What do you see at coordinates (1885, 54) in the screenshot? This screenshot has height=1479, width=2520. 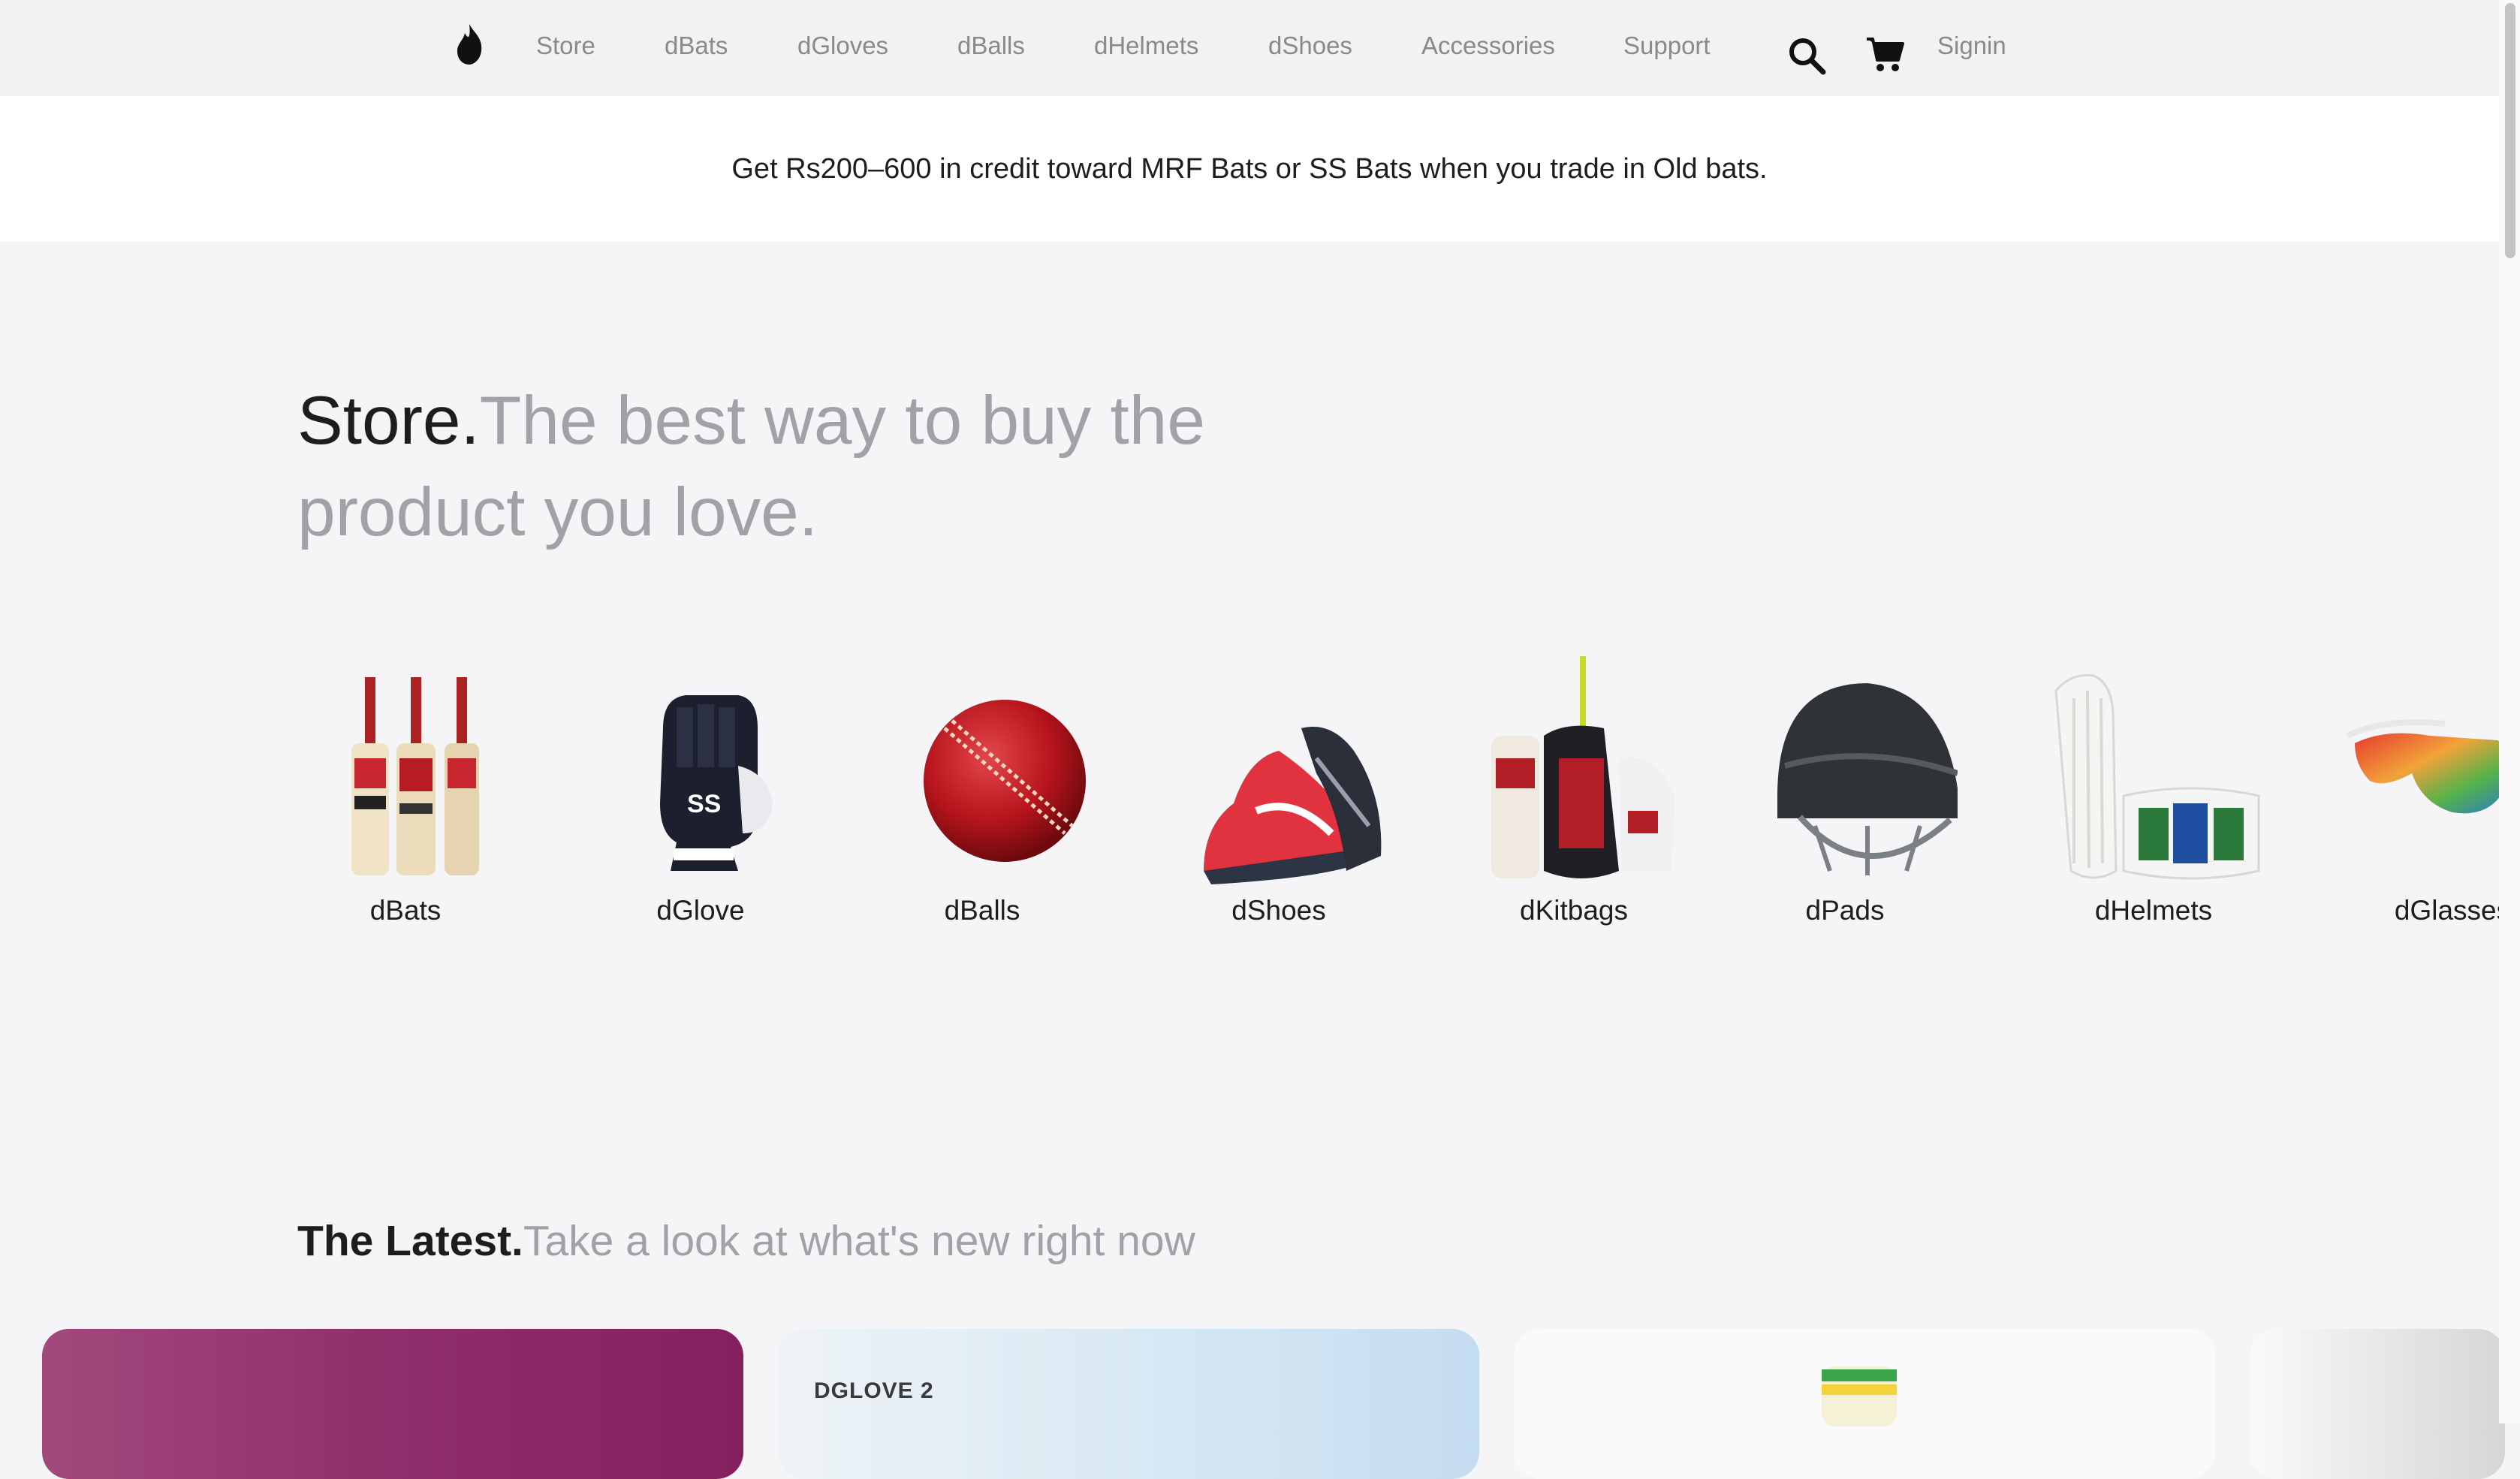 I see `cart-icon` at bounding box center [1885, 54].